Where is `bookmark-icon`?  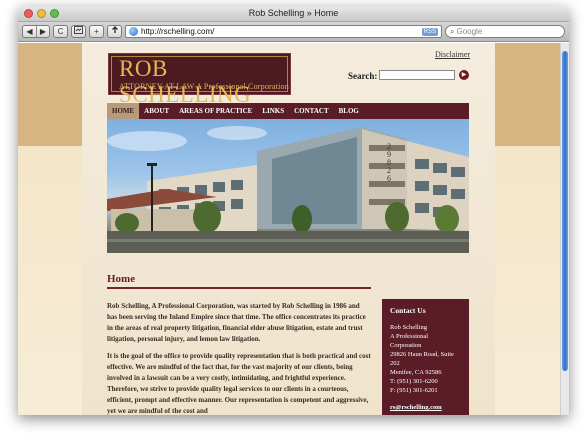 bookmark-icon is located at coordinates (78, 31).